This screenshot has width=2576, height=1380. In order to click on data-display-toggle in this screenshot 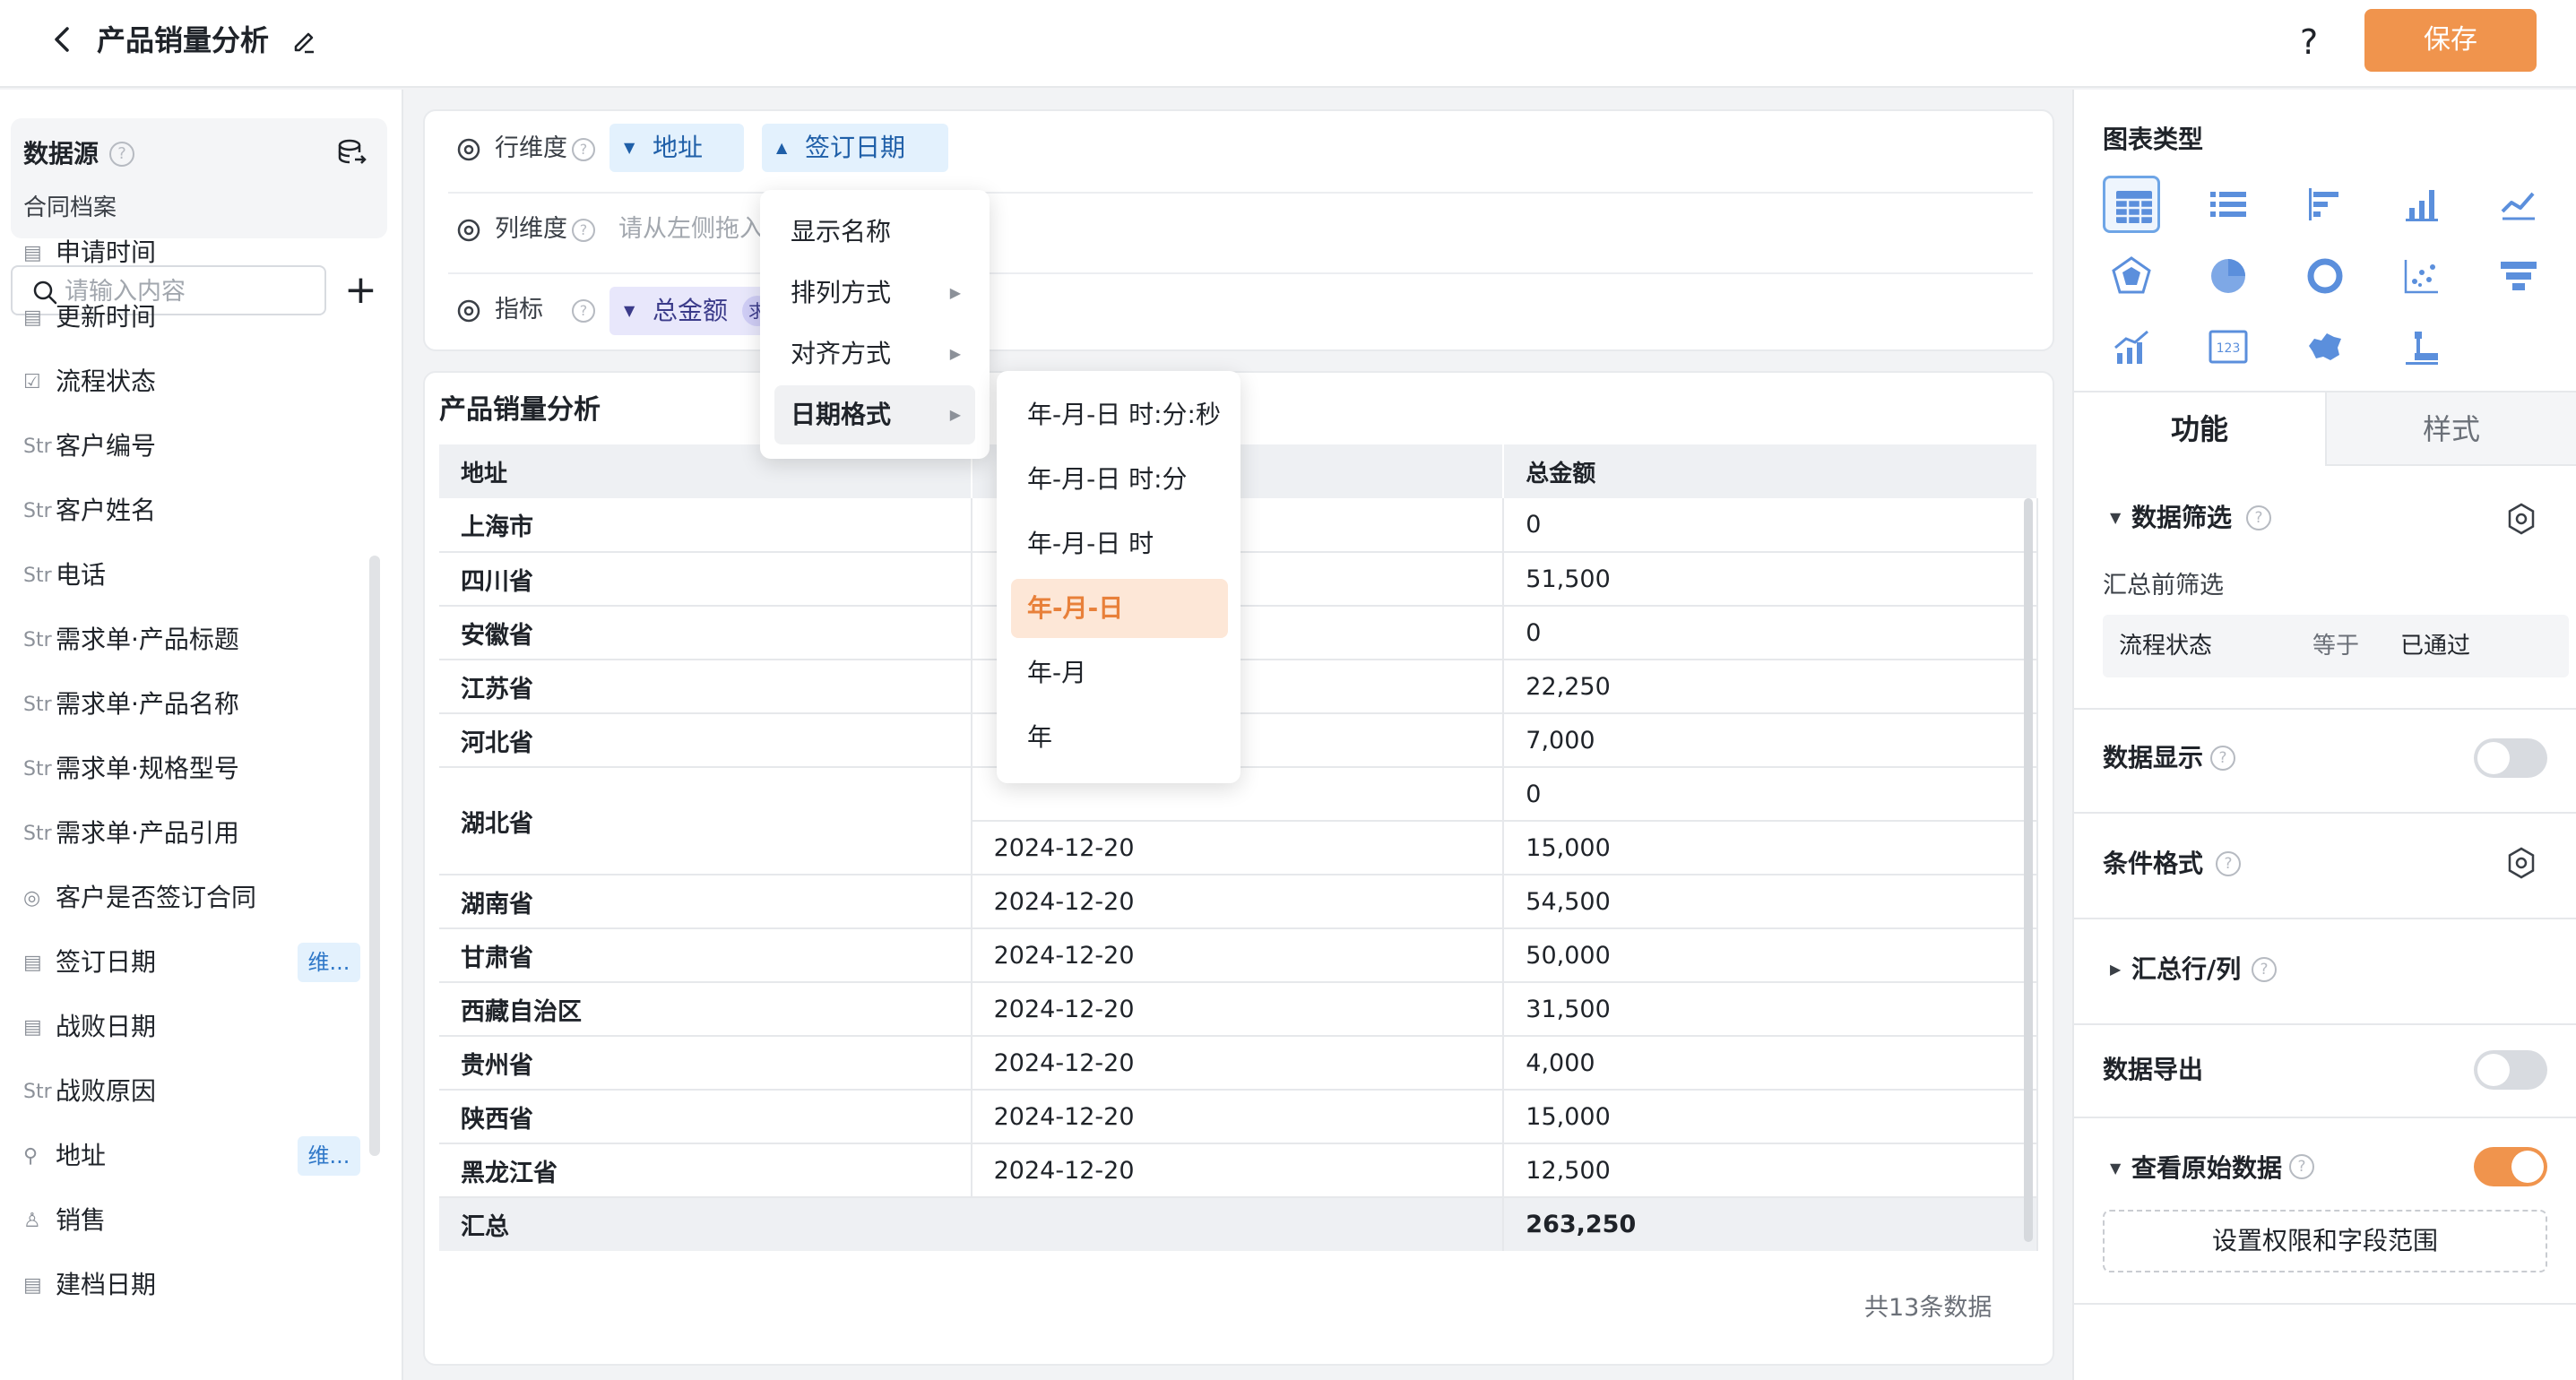, I will do `click(2510, 758)`.